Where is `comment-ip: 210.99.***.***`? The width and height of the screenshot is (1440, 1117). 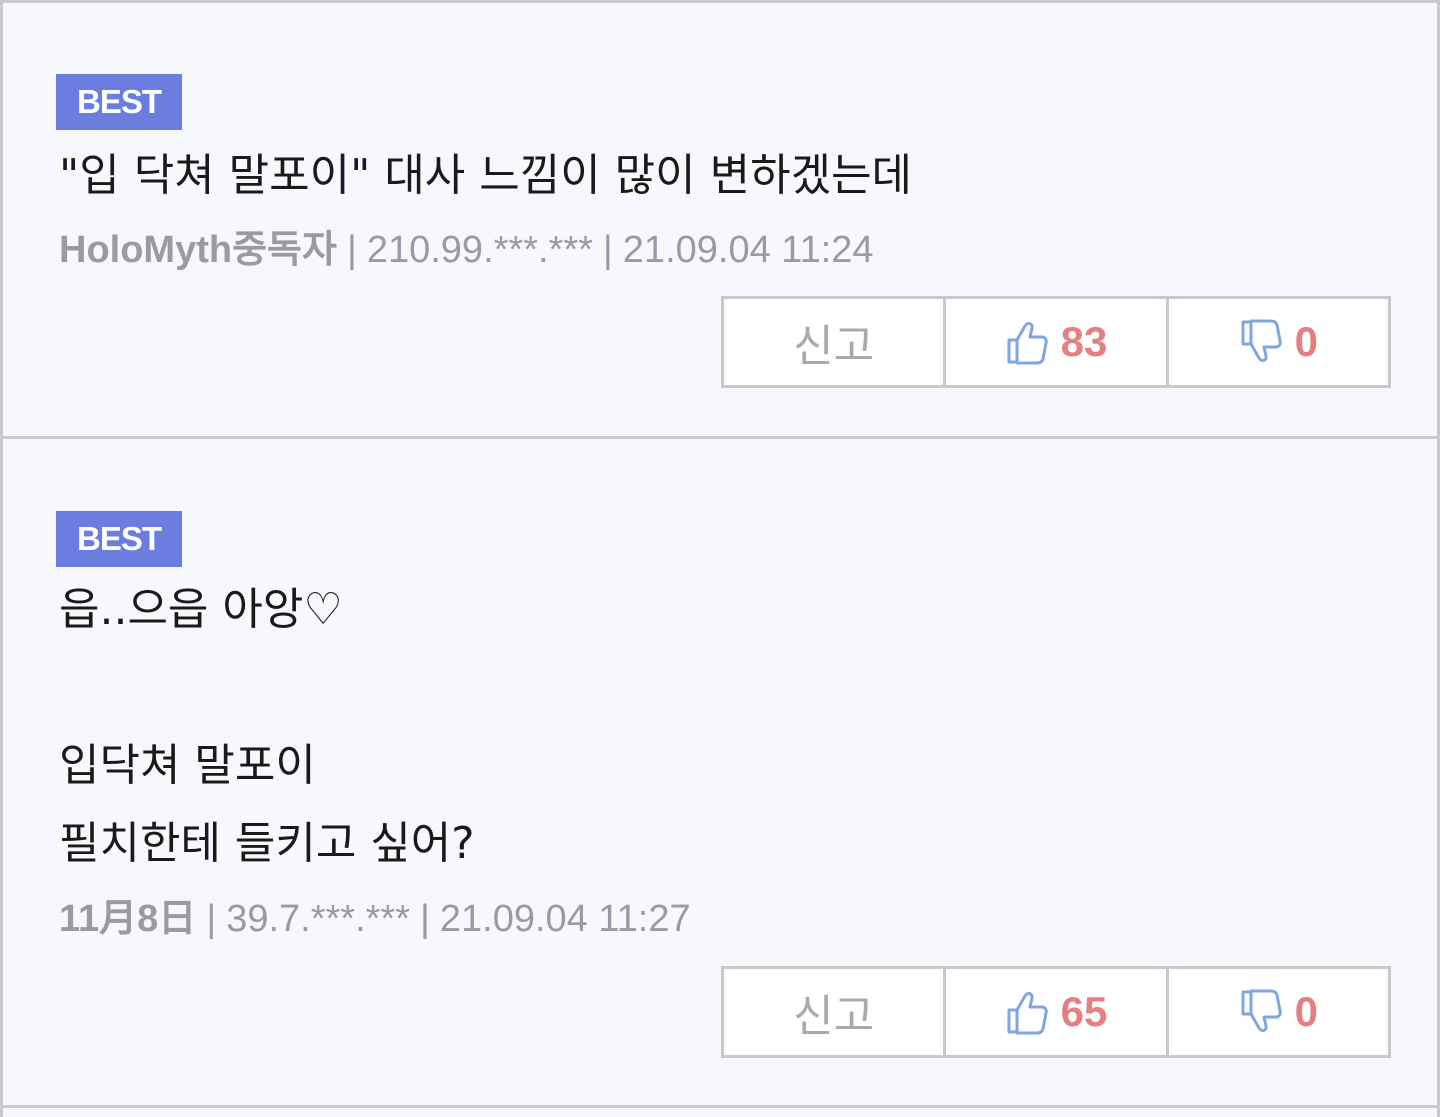 comment-ip: 210.99.***.*** is located at coordinates (479, 250).